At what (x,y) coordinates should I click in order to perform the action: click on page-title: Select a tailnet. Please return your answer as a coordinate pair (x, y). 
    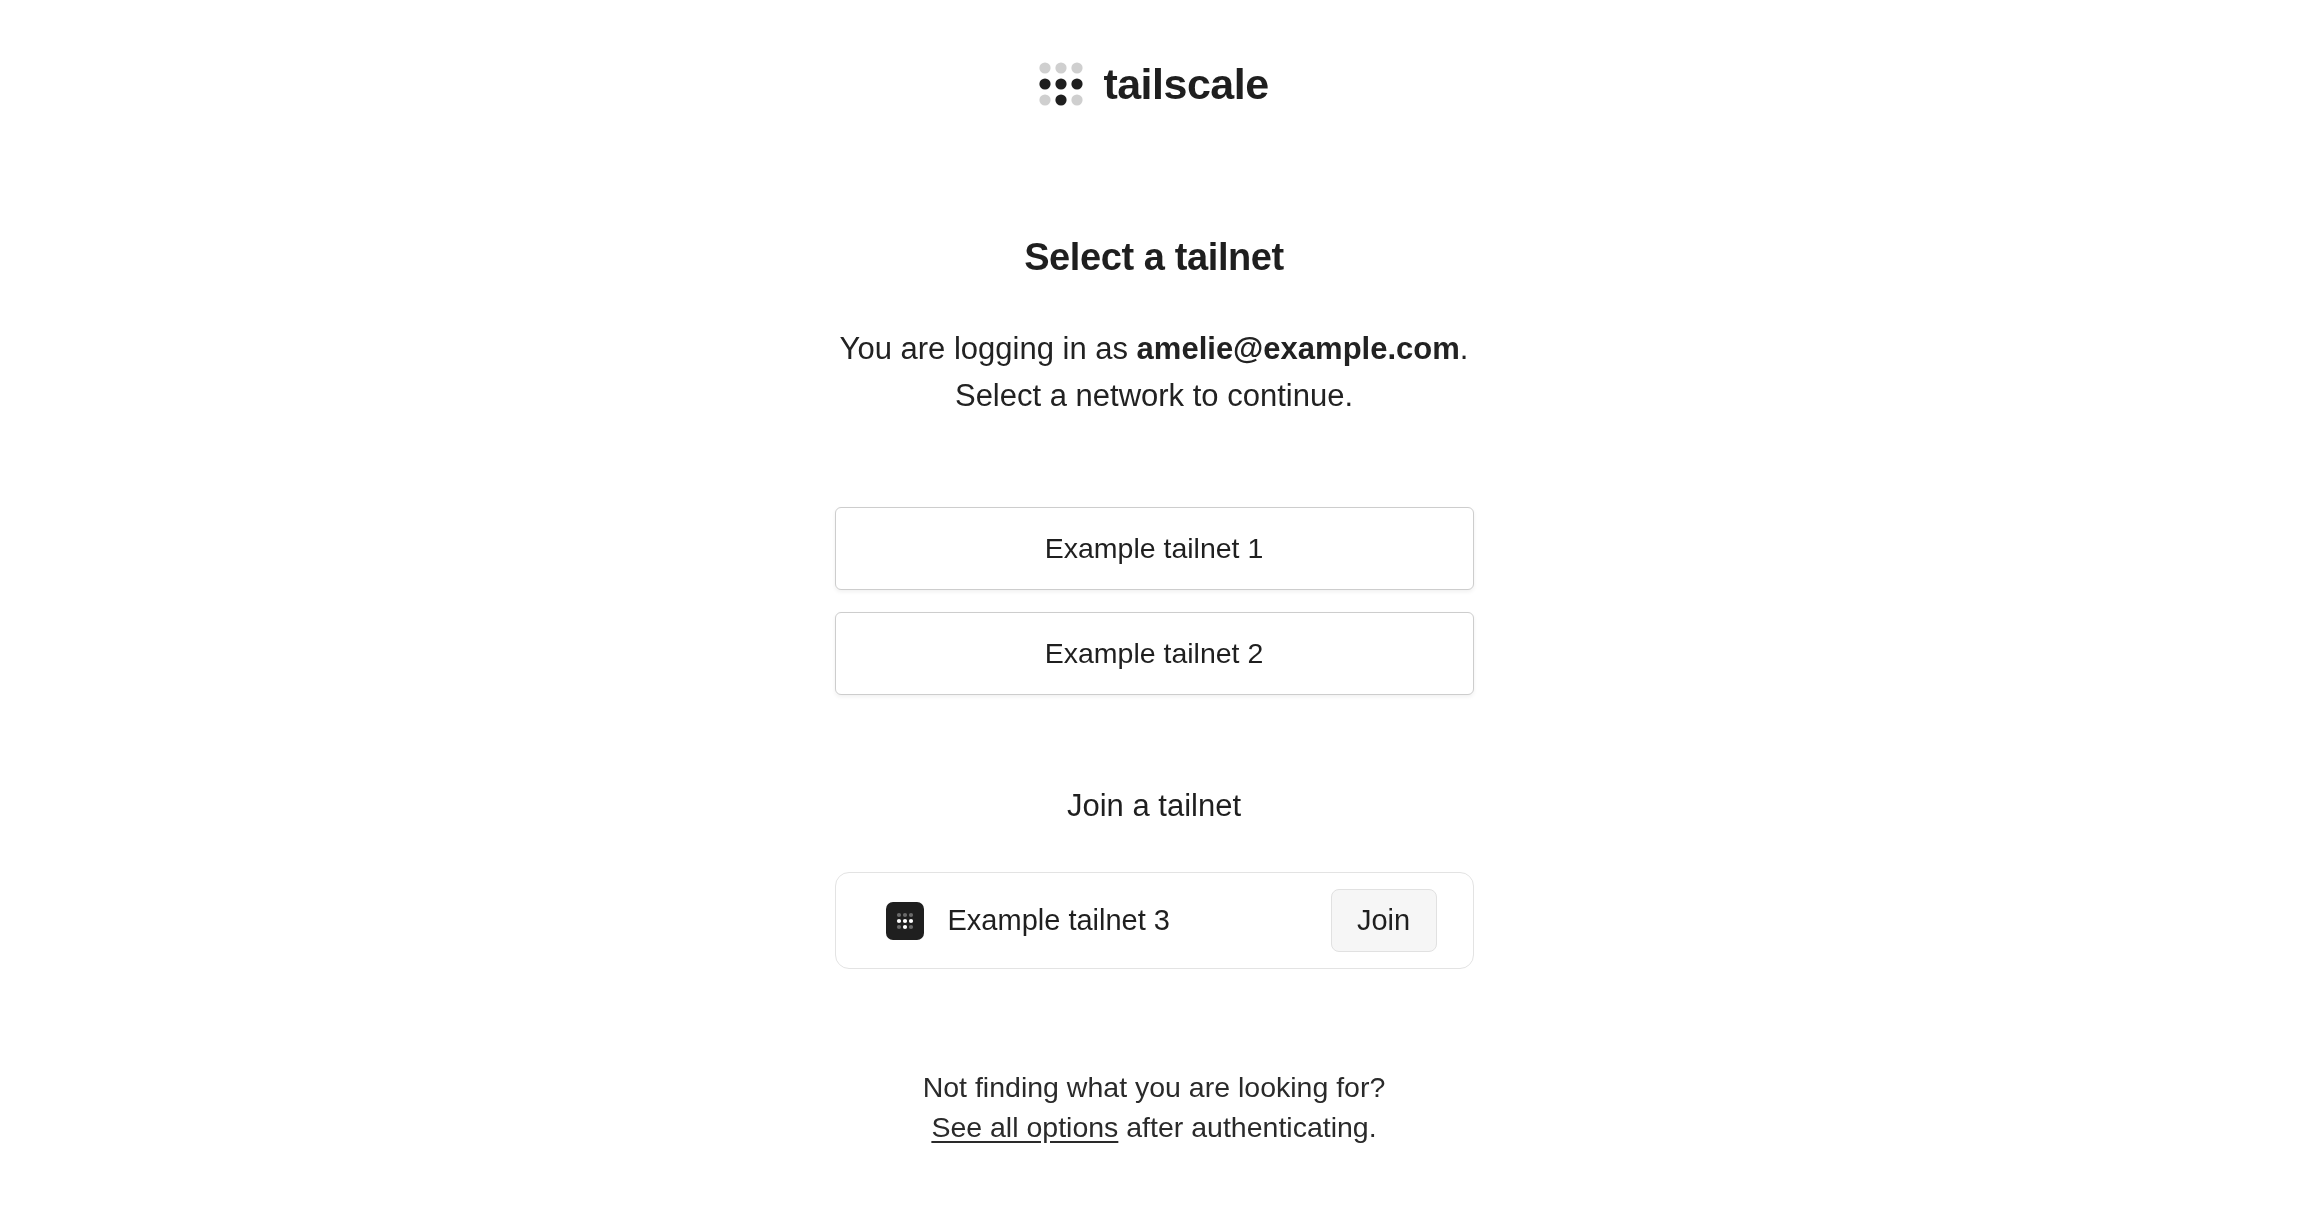
    Looking at the image, I should click on (1154, 257).